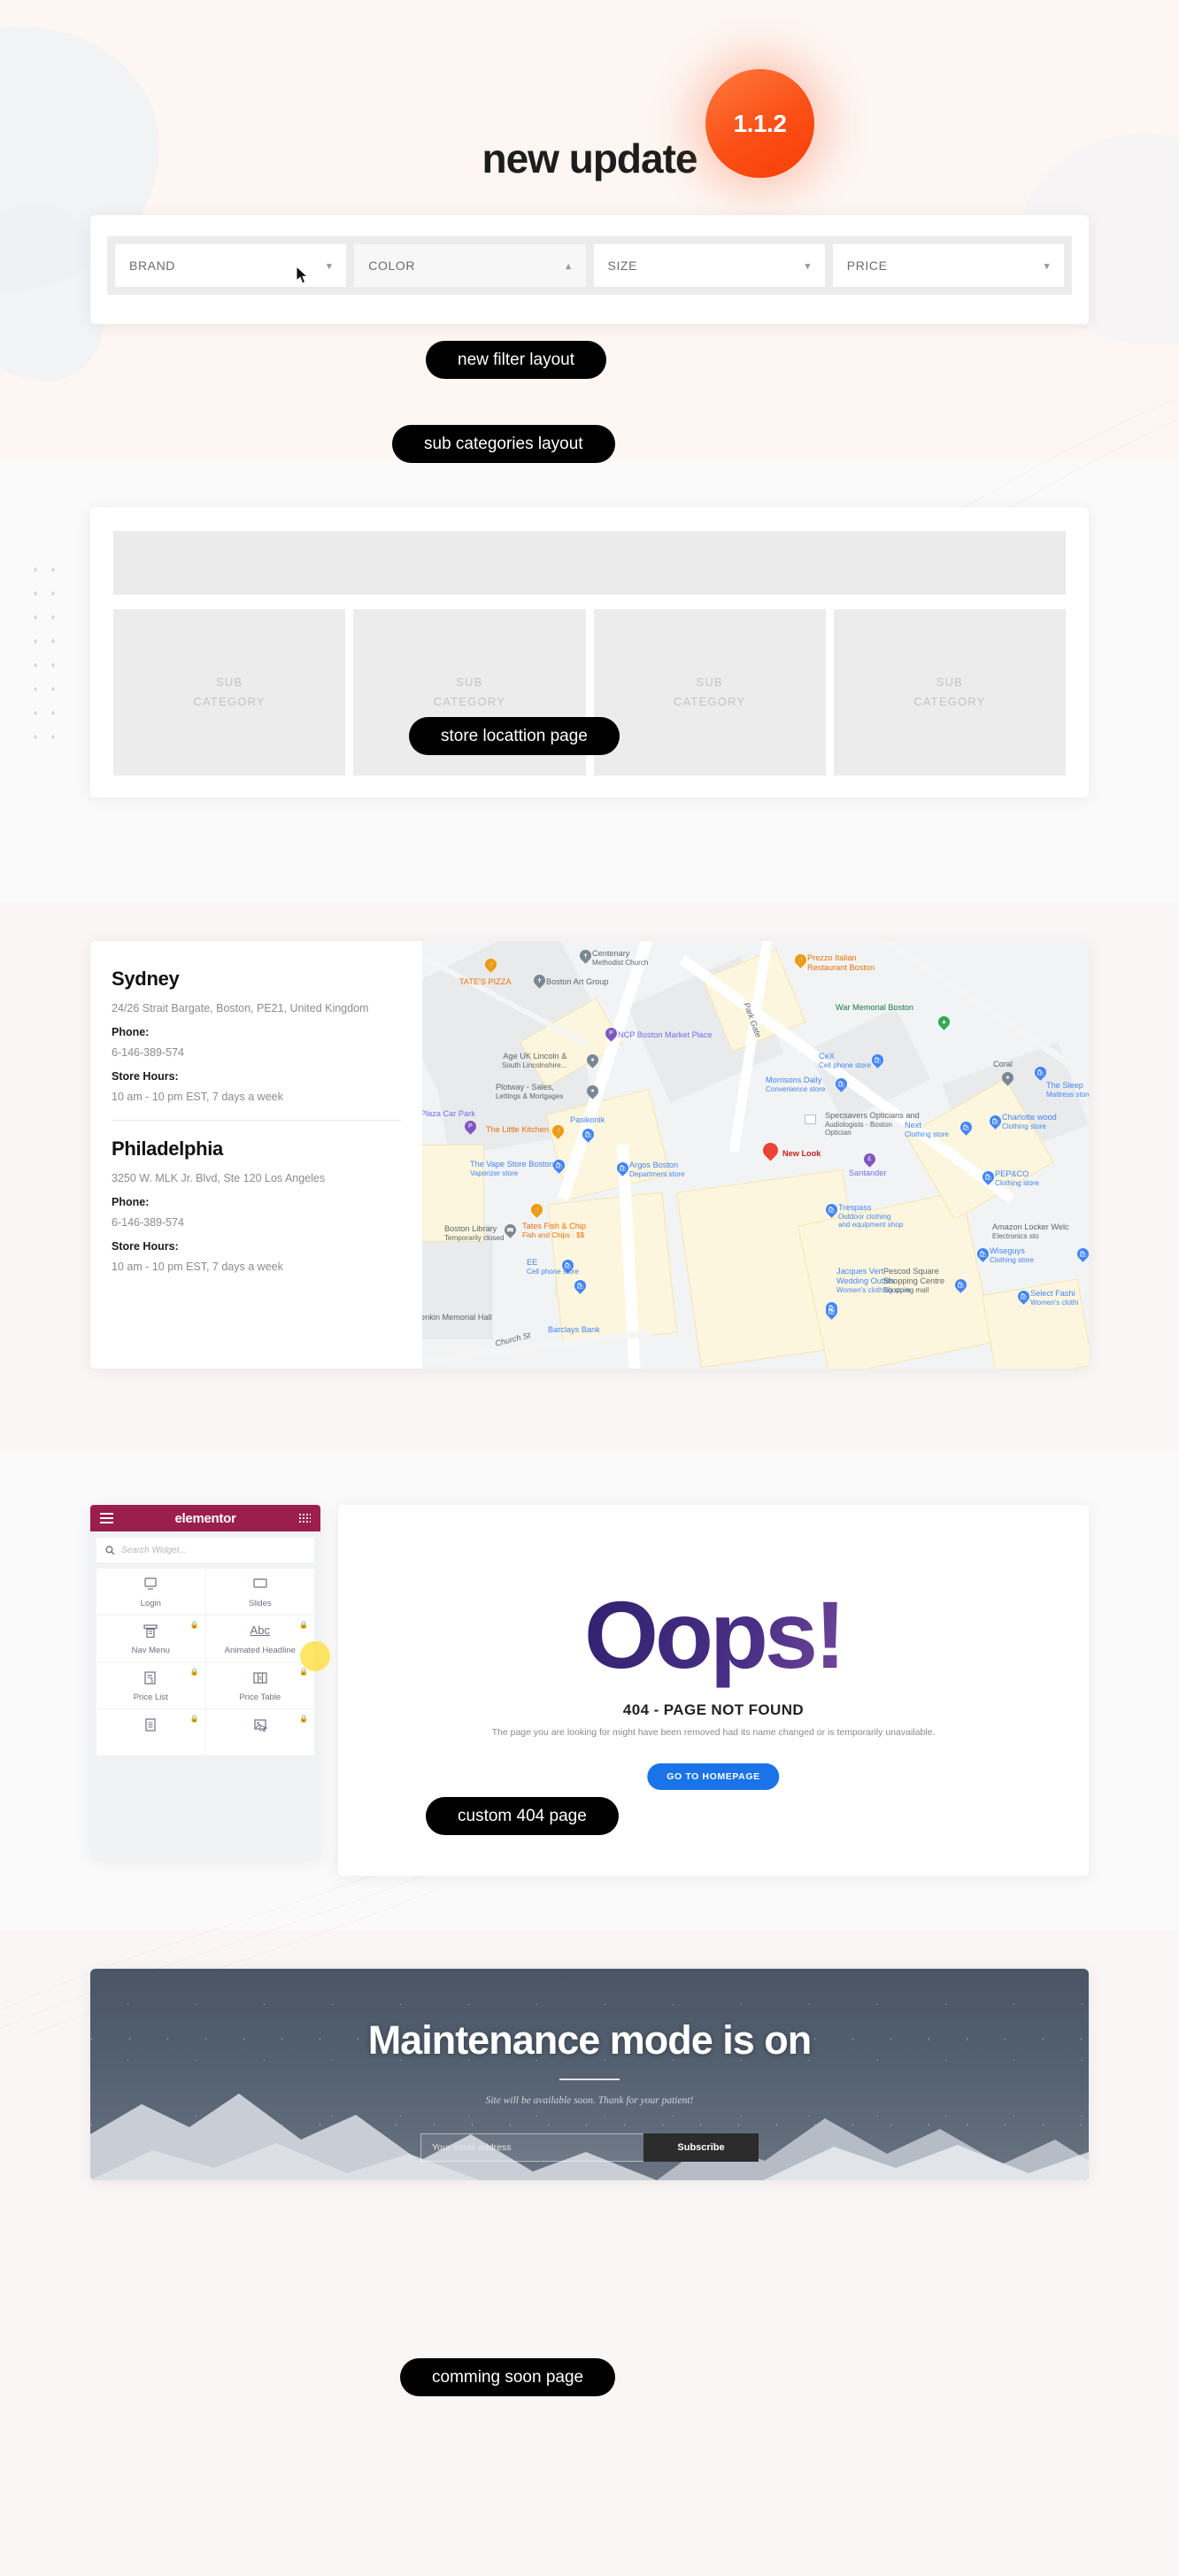  Describe the element at coordinates (151, 1685) in the screenshot. I see `widget-tile-price-list: 🔒 $ Price List` at that location.